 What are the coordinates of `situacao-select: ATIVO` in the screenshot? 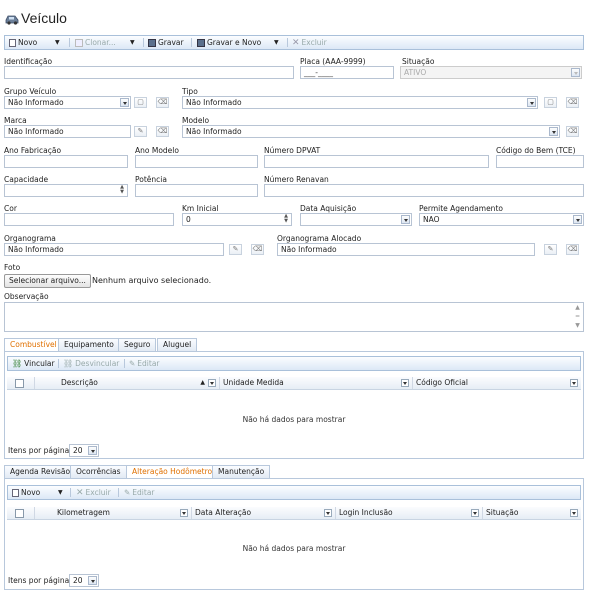 It's located at (491, 72).